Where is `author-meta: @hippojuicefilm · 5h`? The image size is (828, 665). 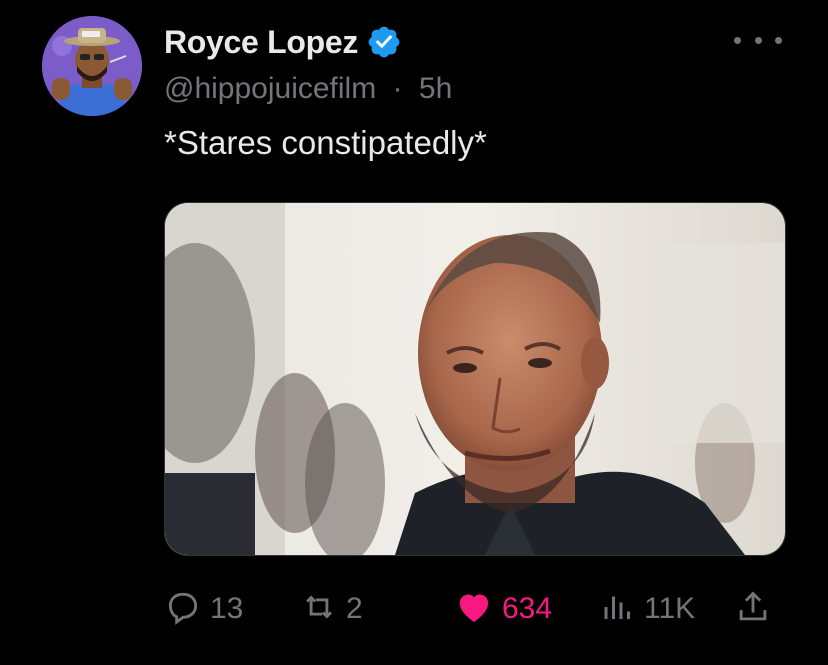
author-meta: @hippojuicefilm · 5h is located at coordinates (308, 89).